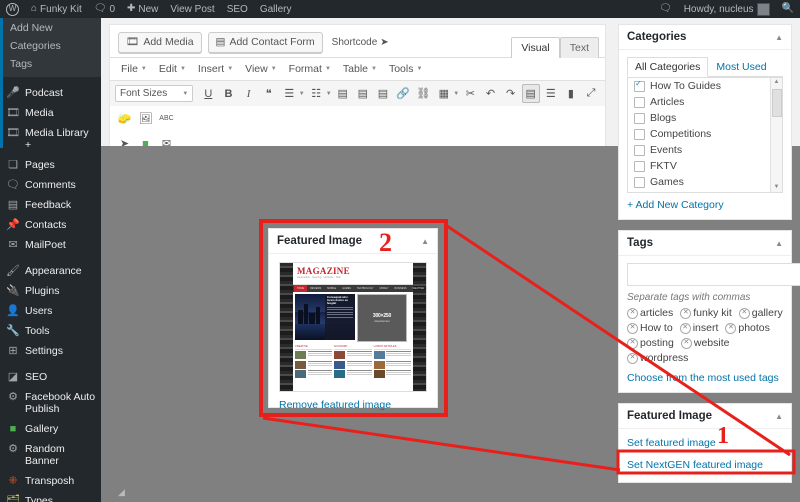 Image resolution: width=800 pixels, height=502 pixels. I want to click on add-contact-form-button: ▤ Add Contact Form, so click(265, 42).